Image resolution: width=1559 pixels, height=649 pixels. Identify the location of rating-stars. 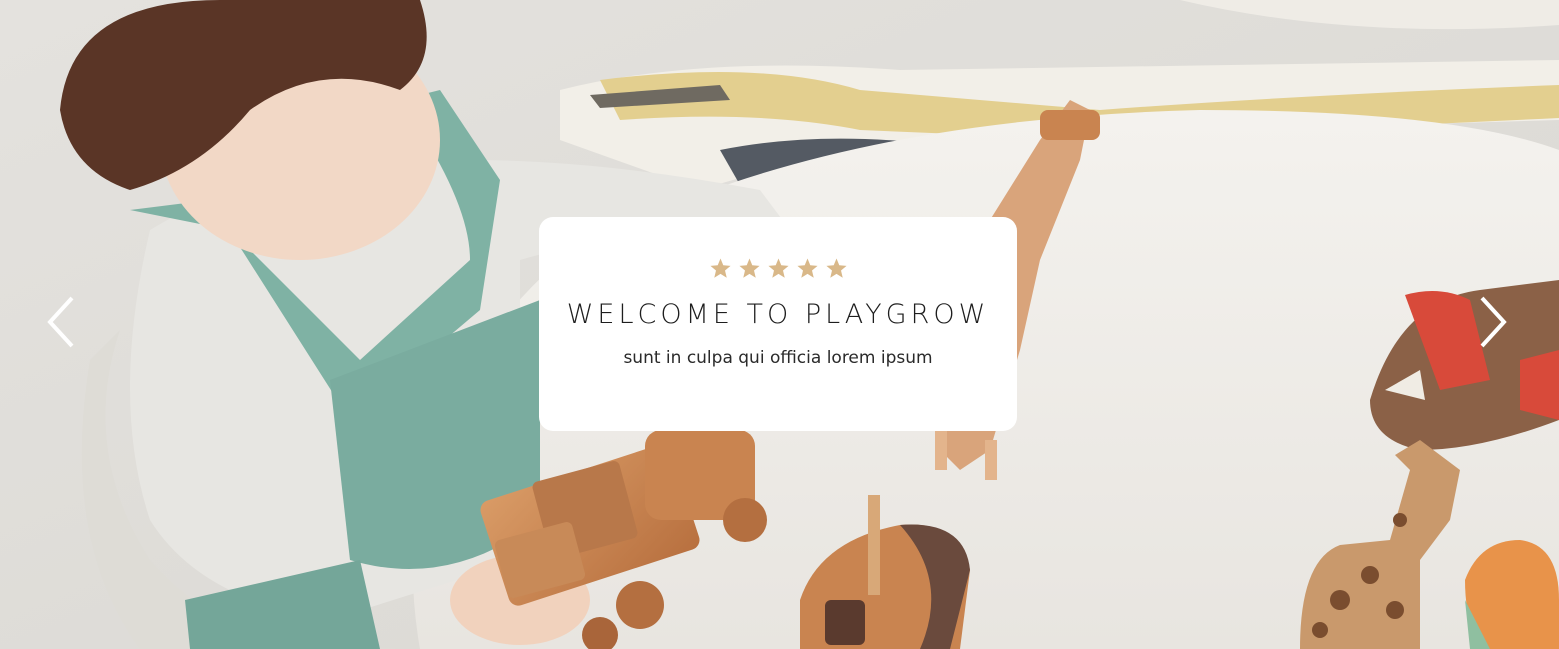
(778, 270).